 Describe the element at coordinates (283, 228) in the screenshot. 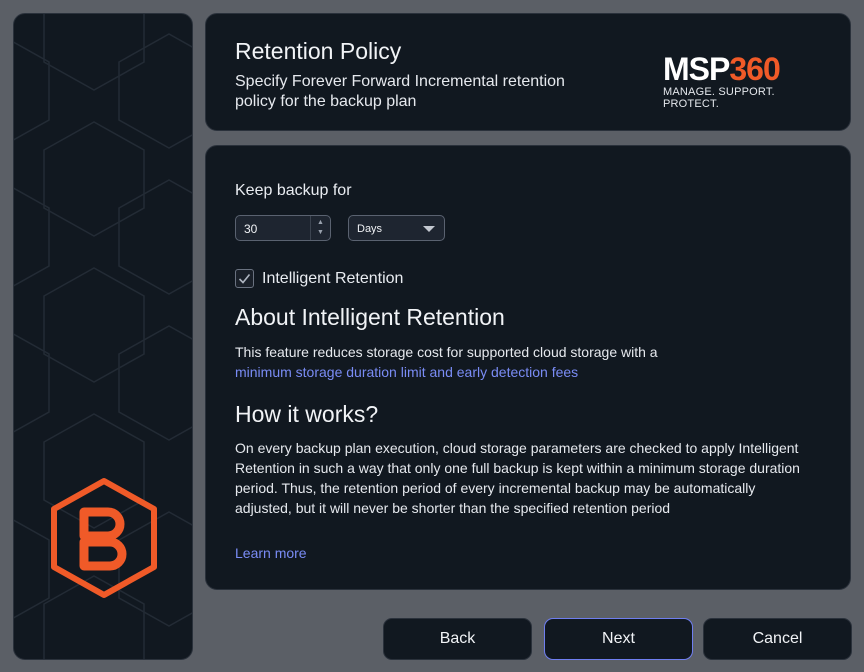

I see `keep-backup-number-input: 30 ▲ ▼` at that location.